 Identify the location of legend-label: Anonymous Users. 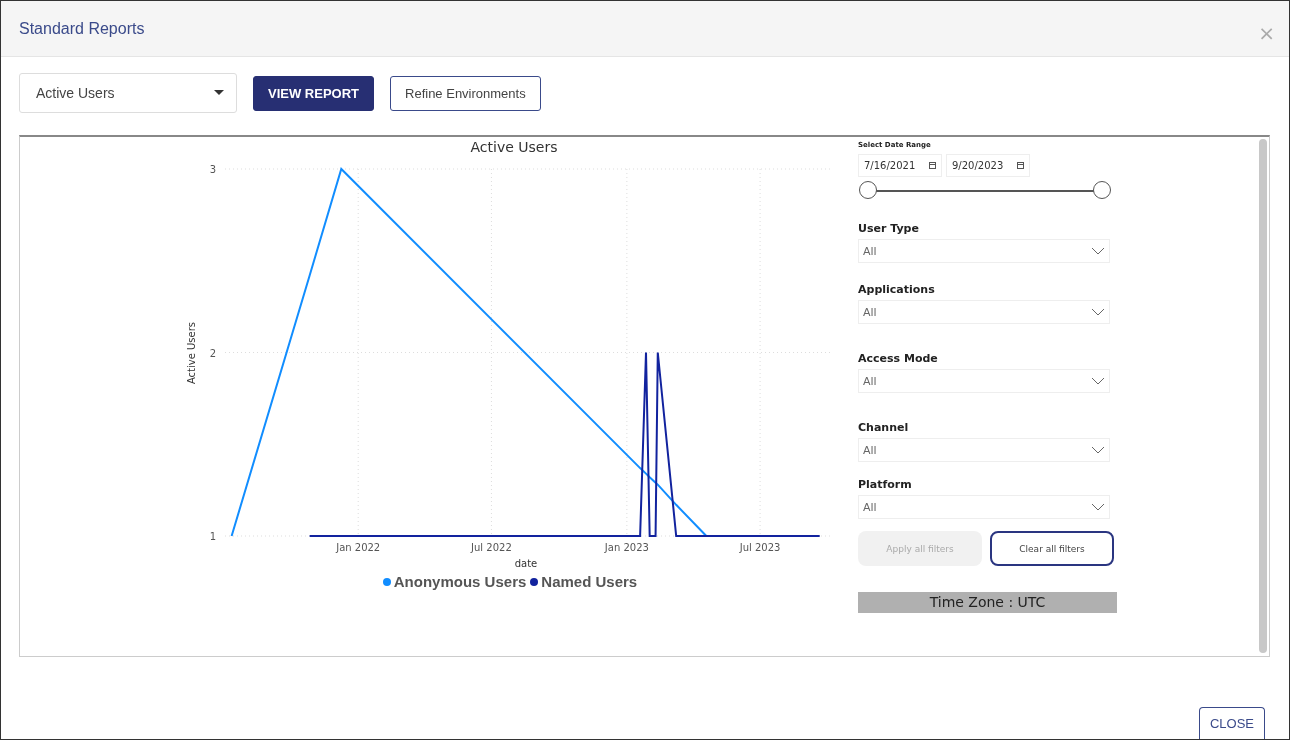
(460, 581).